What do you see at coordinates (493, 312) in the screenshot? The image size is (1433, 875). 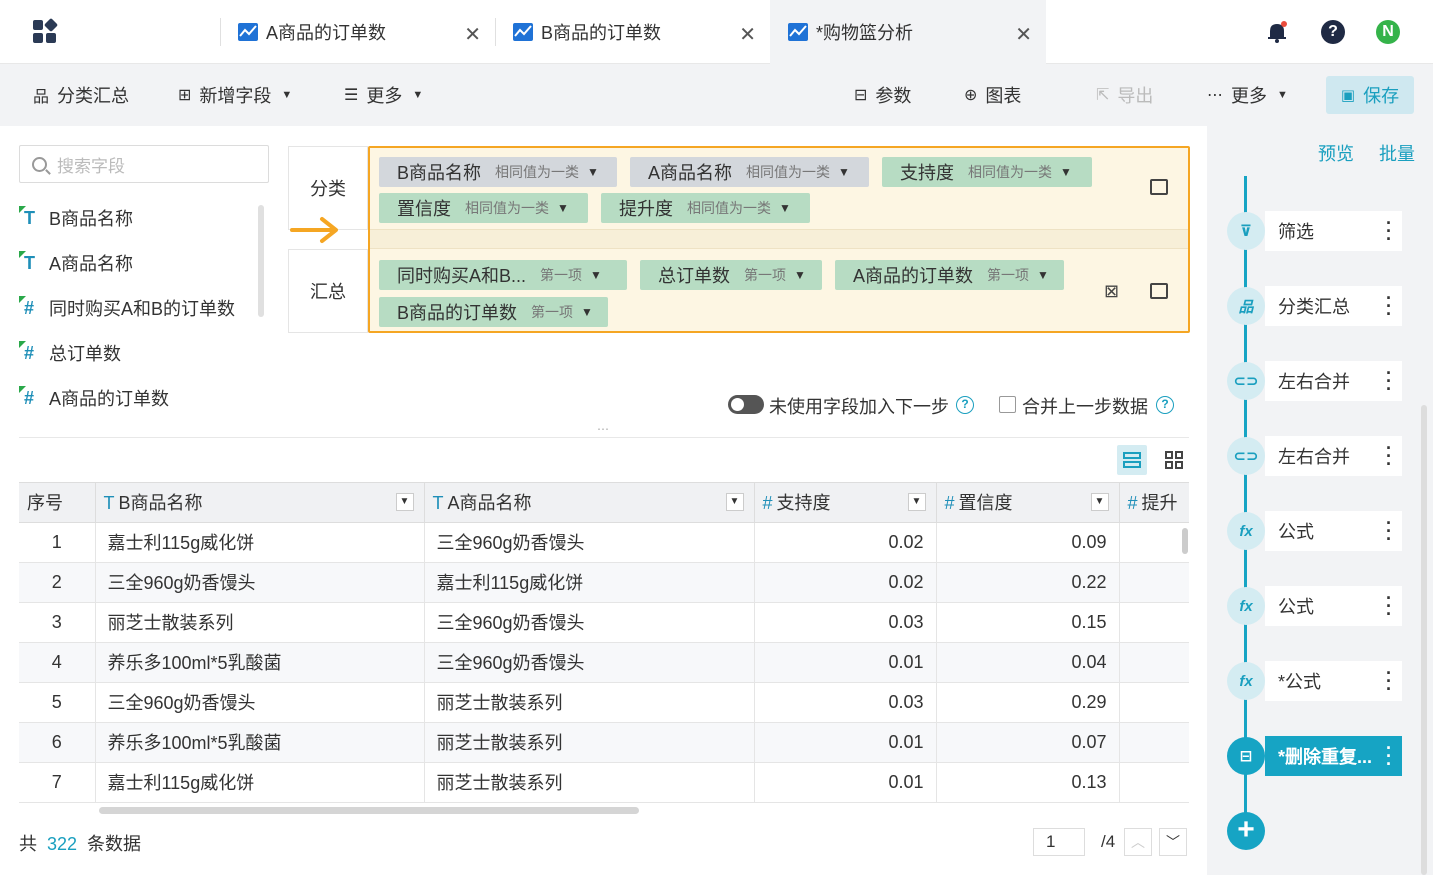 I see `summary-chip: B商品的订单数 第一项 ▼` at bounding box center [493, 312].